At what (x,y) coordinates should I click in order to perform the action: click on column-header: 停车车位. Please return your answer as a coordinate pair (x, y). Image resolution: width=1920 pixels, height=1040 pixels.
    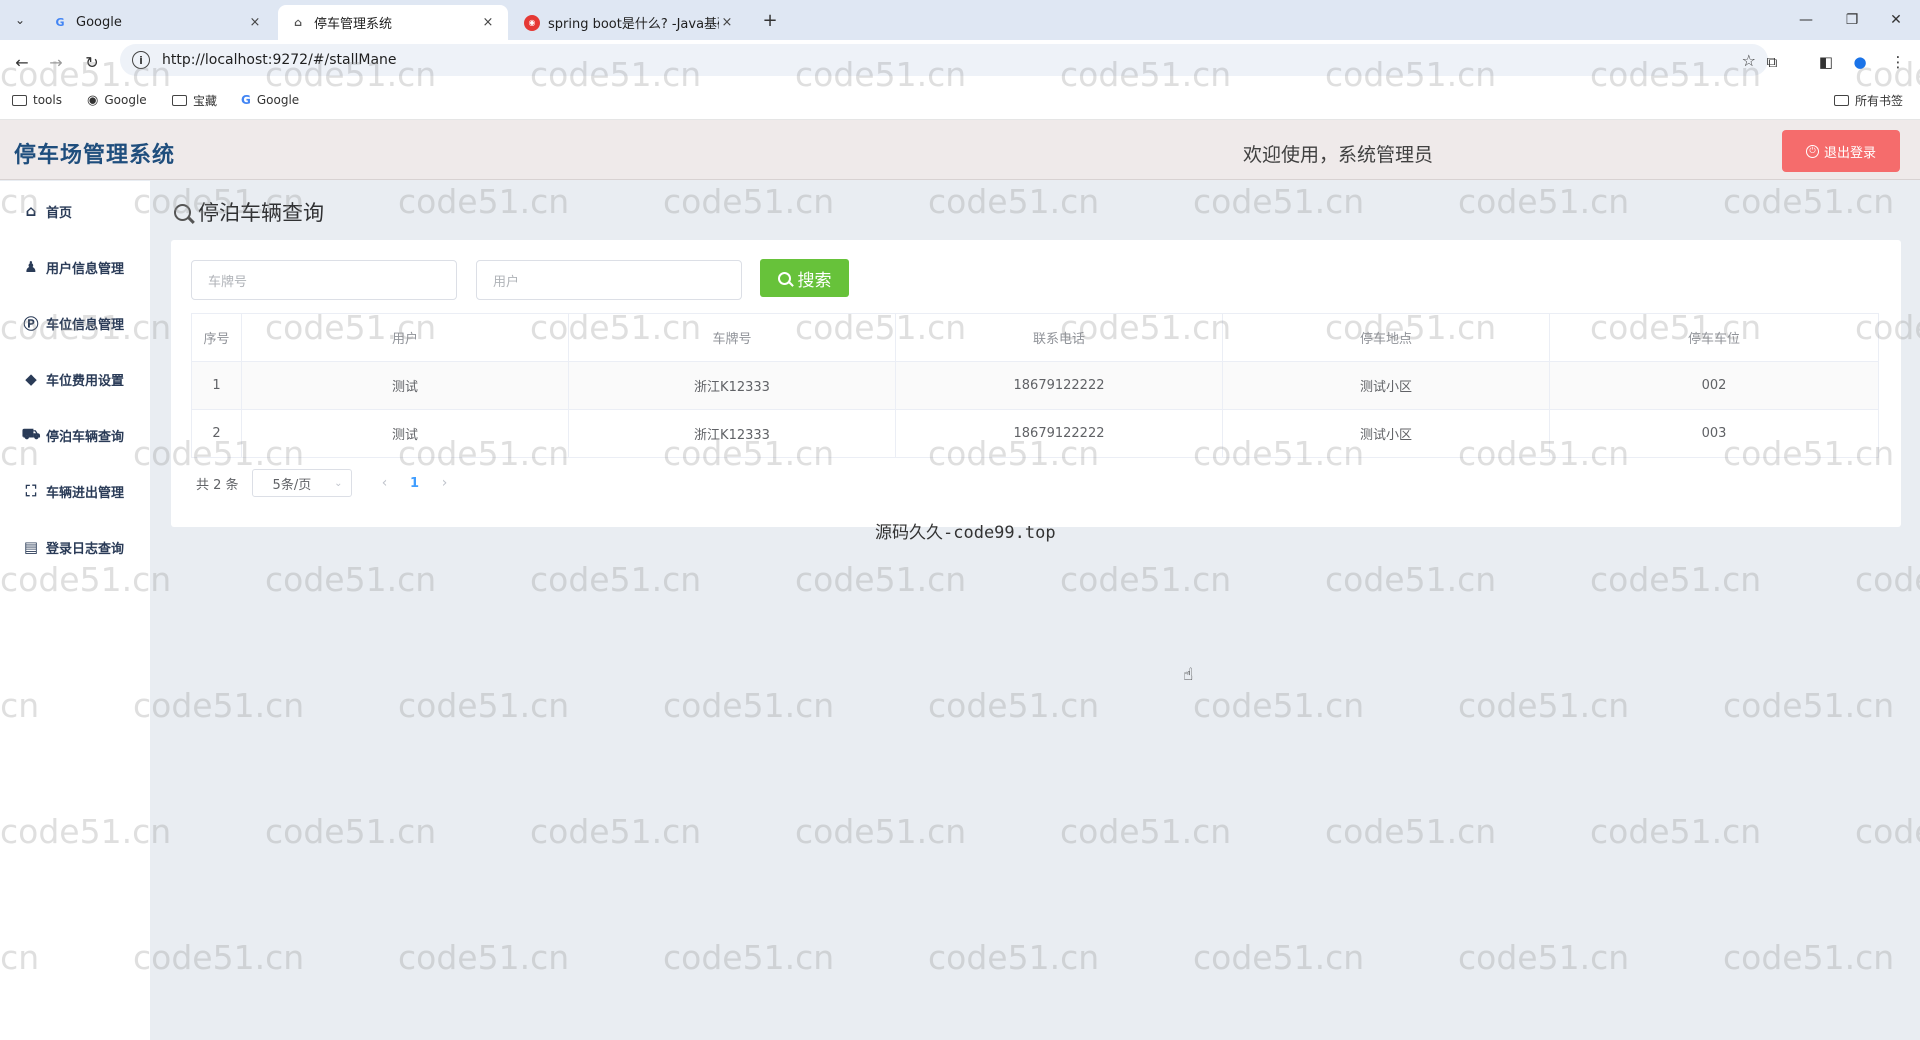
    Looking at the image, I should click on (1714, 337).